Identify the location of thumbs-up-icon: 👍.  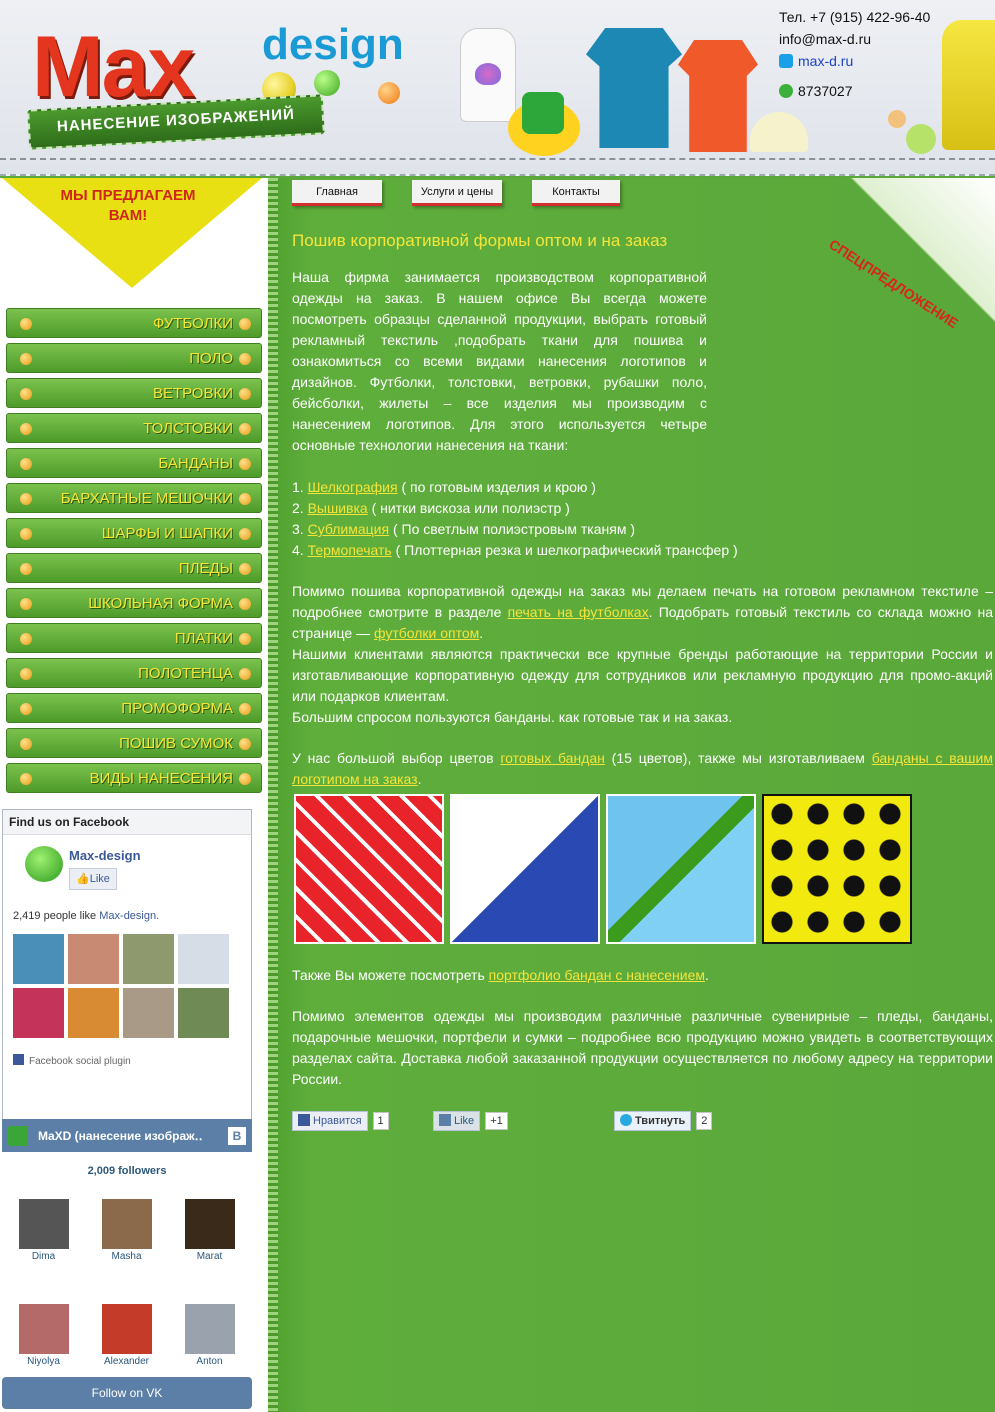
(83, 879).